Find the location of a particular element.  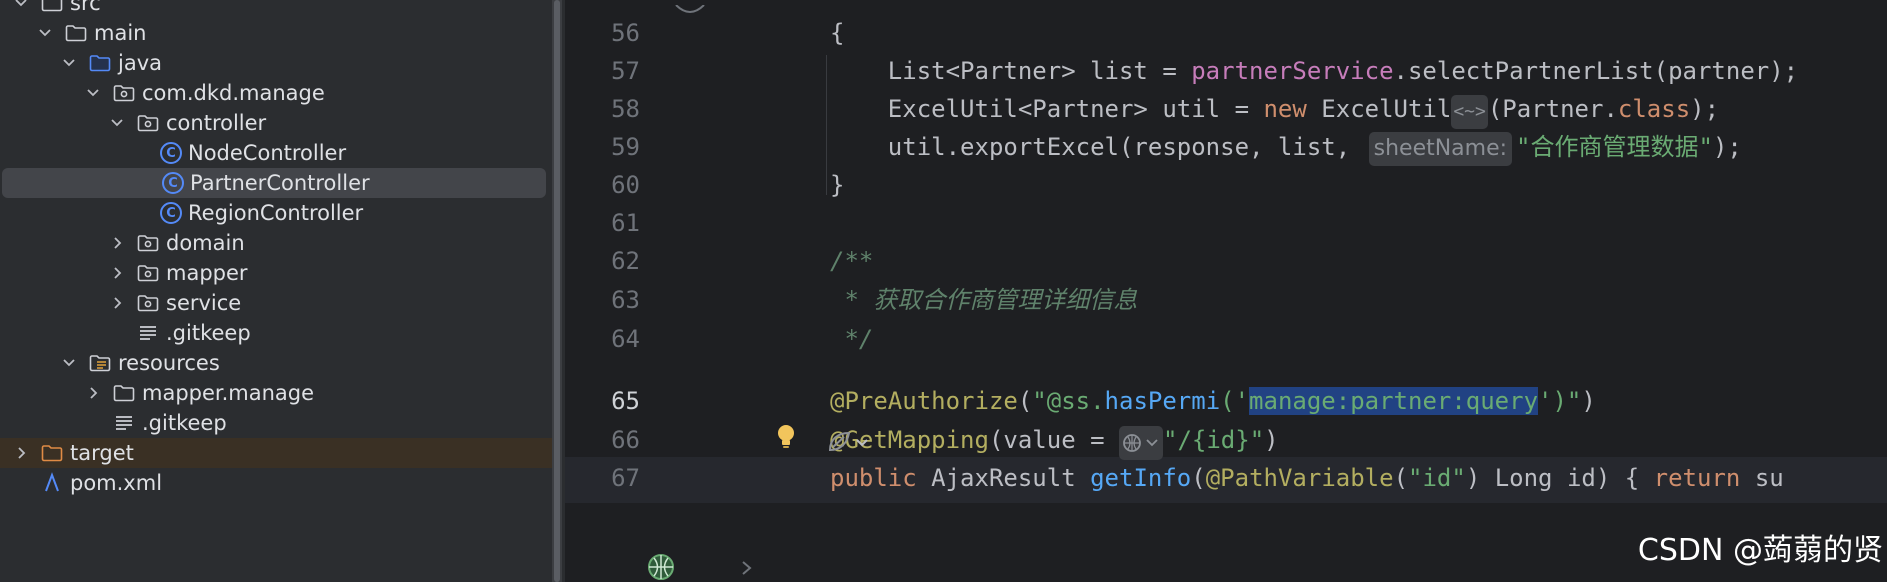

code-token: (Partner. is located at coordinates (1552, 109).